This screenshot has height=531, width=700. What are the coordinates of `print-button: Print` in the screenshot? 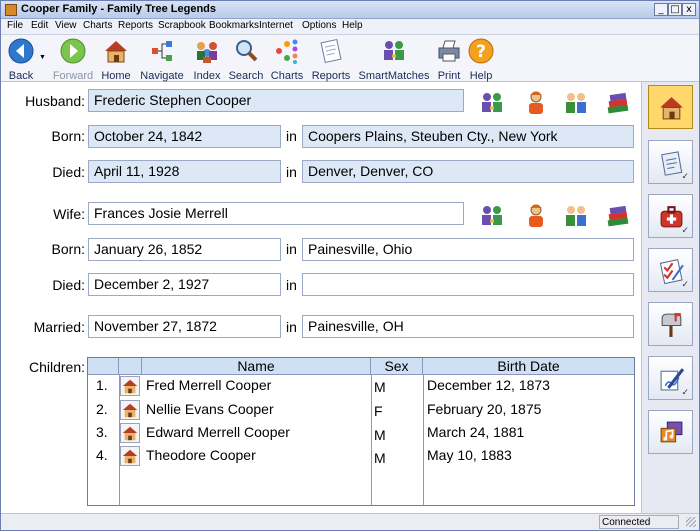 It's located at (449, 60).